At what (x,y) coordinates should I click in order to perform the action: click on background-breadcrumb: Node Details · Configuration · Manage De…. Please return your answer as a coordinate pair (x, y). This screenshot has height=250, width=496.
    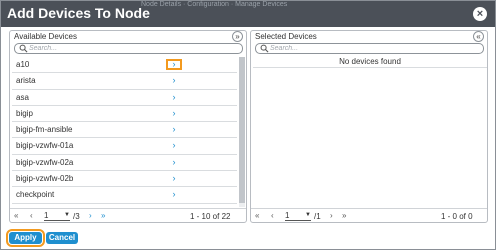
    Looking at the image, I should click on (214, 4).